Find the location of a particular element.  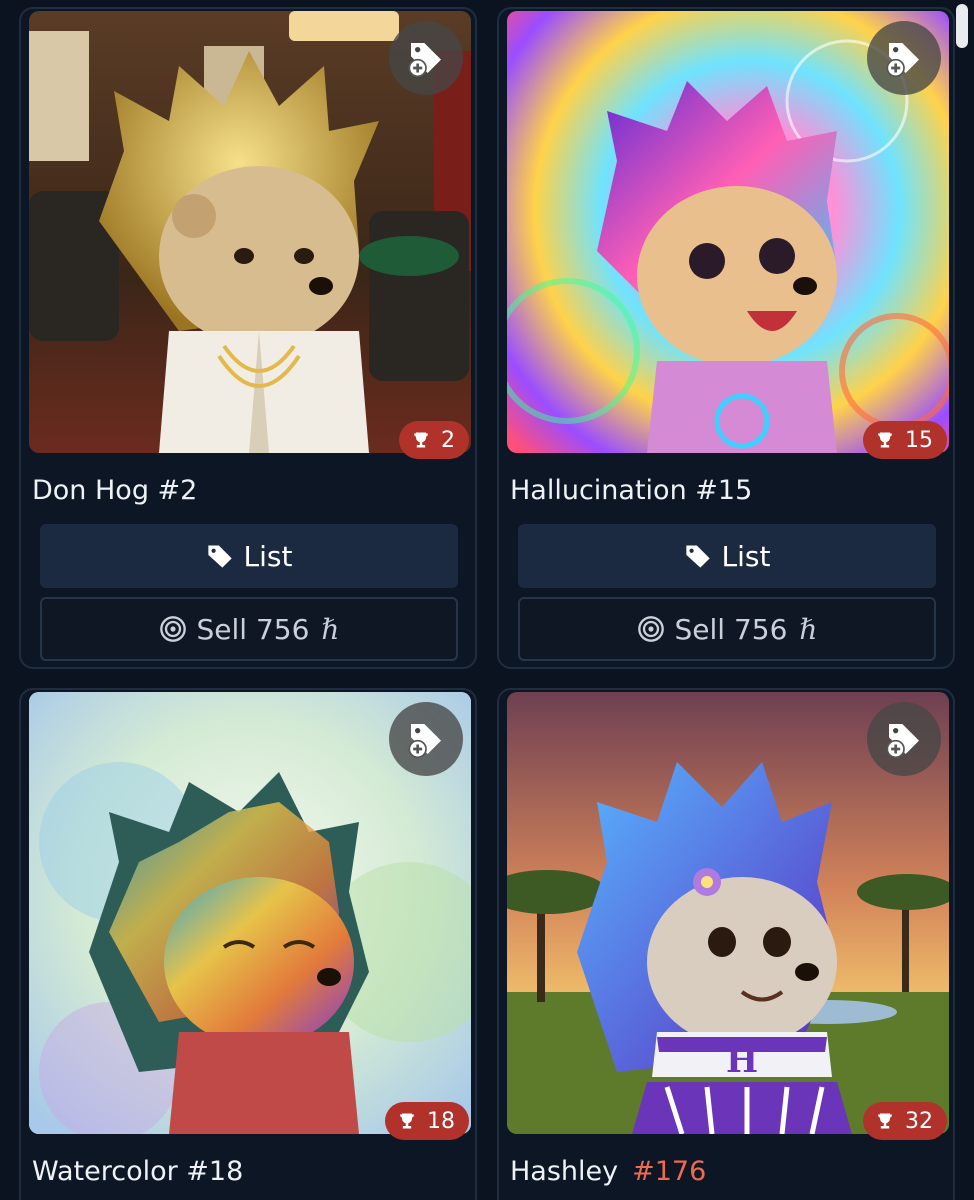

nft-title: Don Hog #2 is located at coordinates (115, 490).